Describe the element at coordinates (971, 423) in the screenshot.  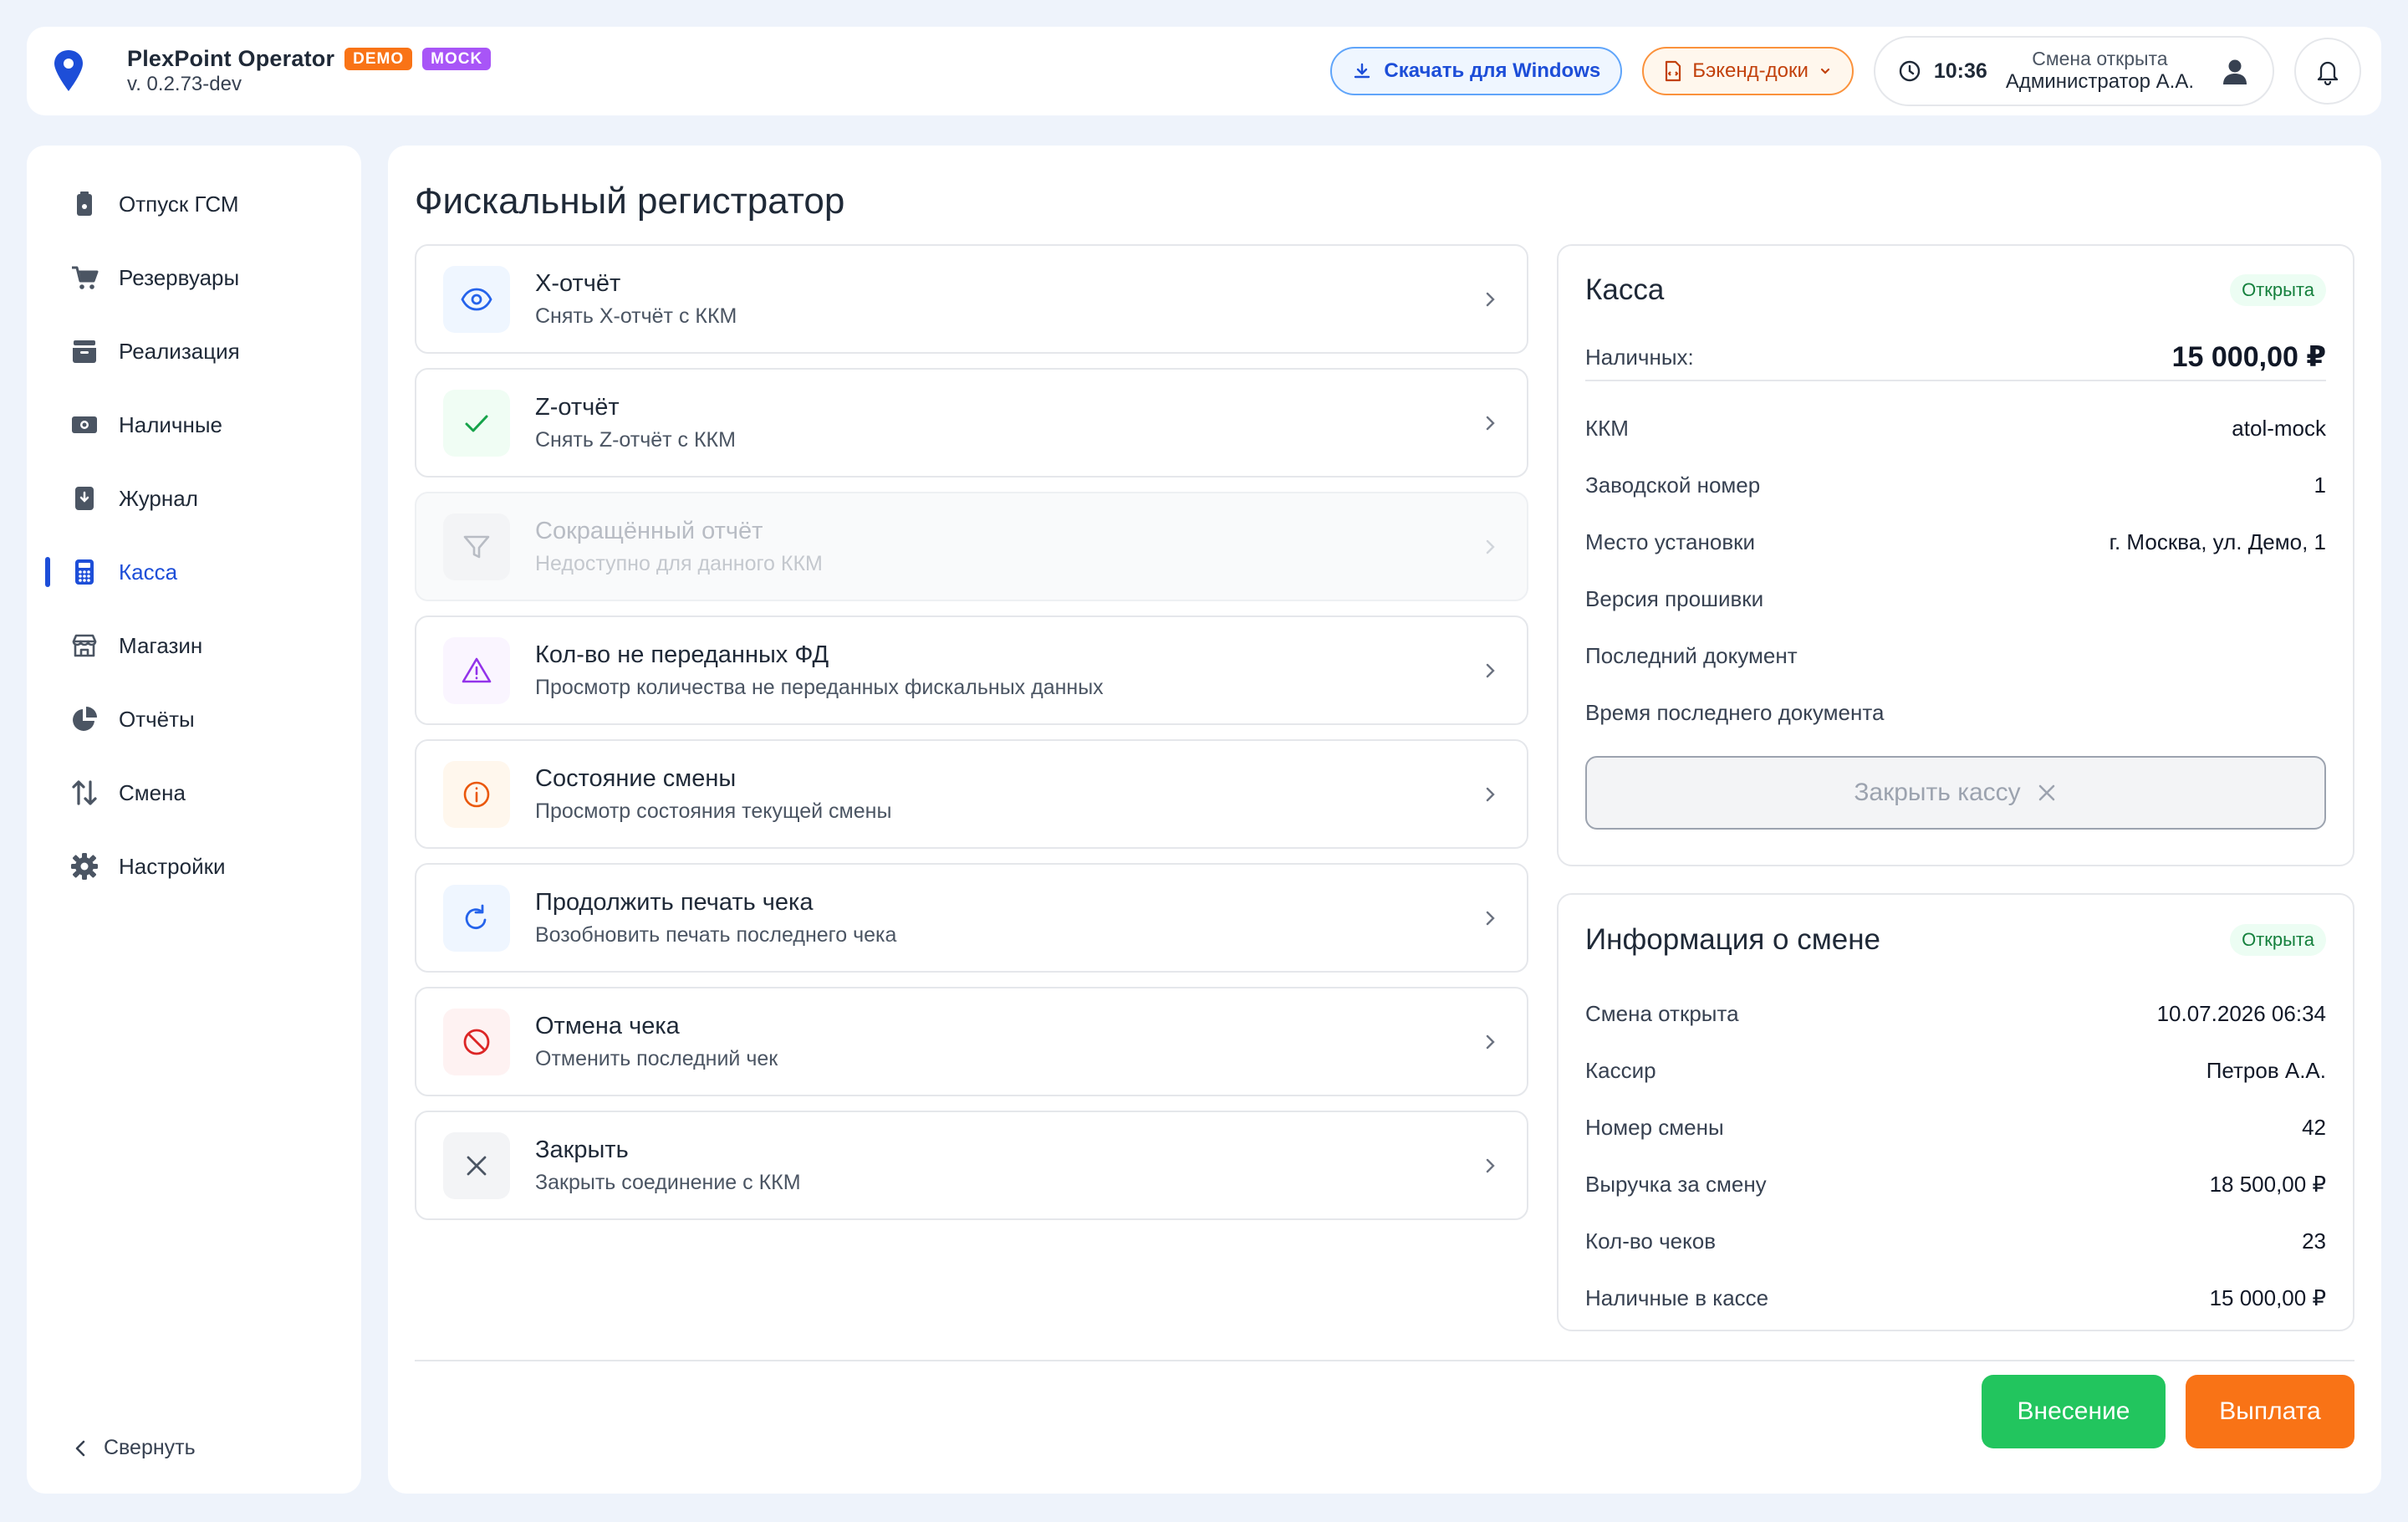
I see `z-report-card: Z-отчёт Снять Z-отчёт с ККМ` at that location.